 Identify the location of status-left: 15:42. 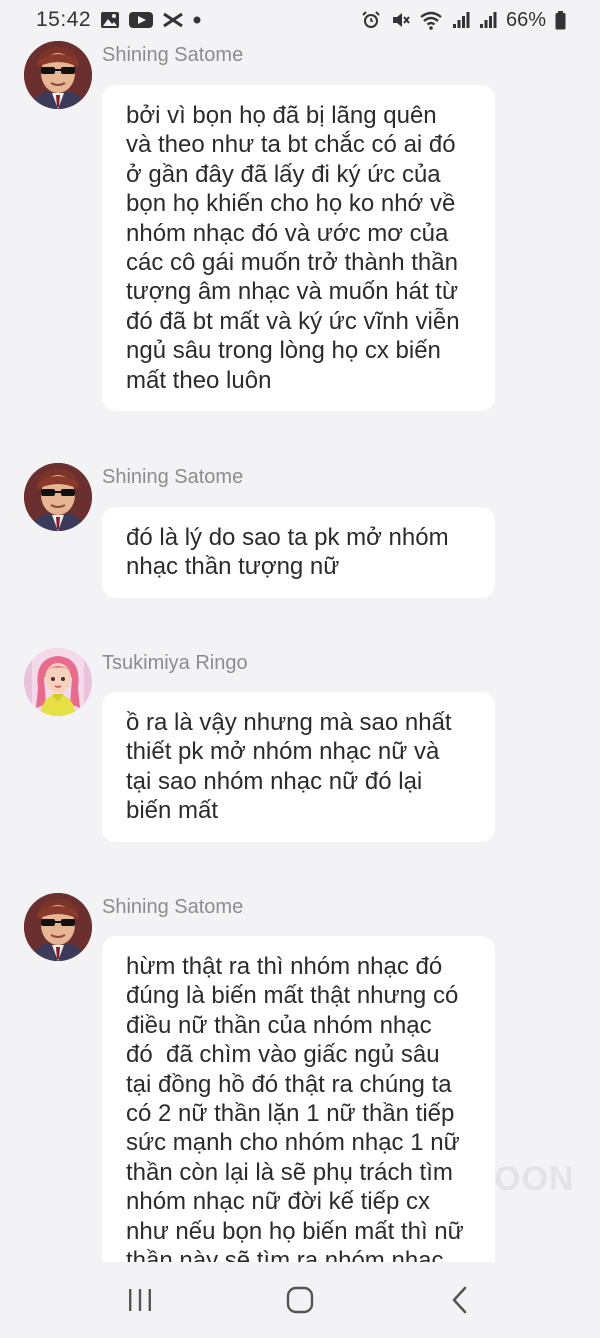
(118, 20).